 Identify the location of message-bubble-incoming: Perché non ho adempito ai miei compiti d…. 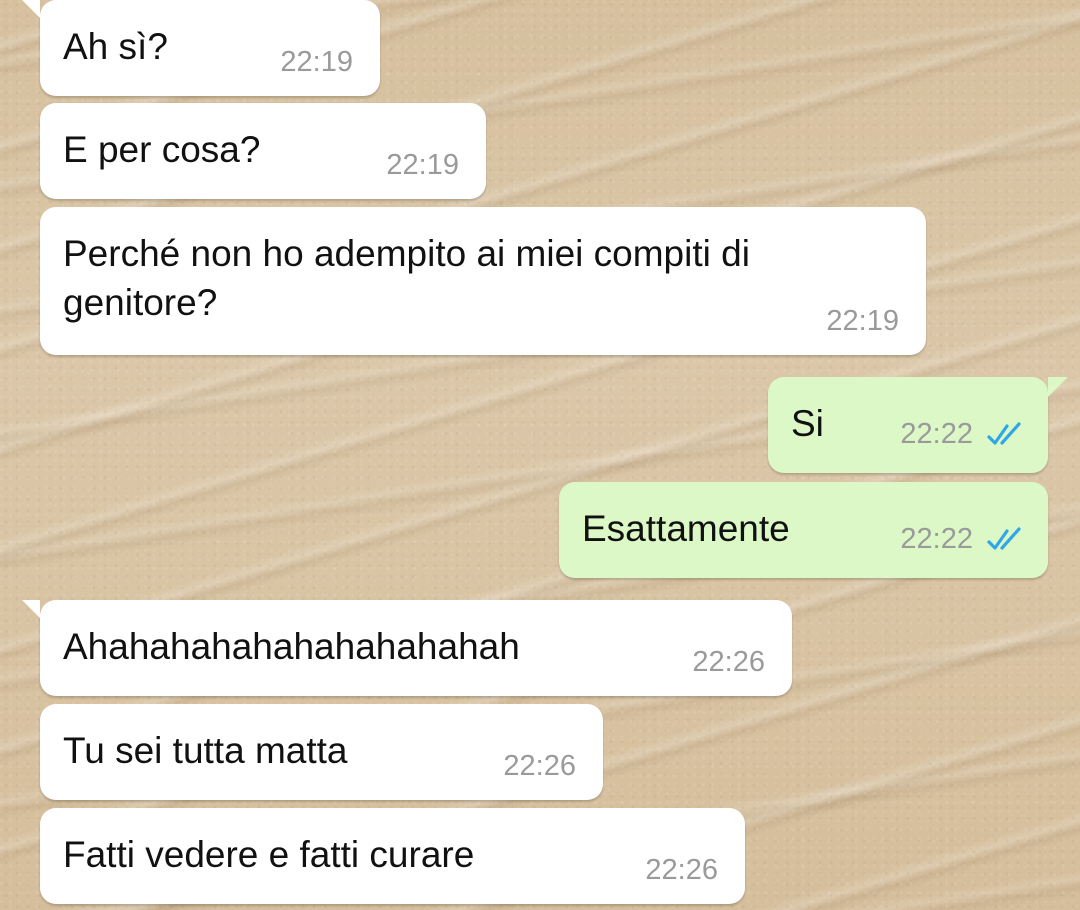
(483, 281).